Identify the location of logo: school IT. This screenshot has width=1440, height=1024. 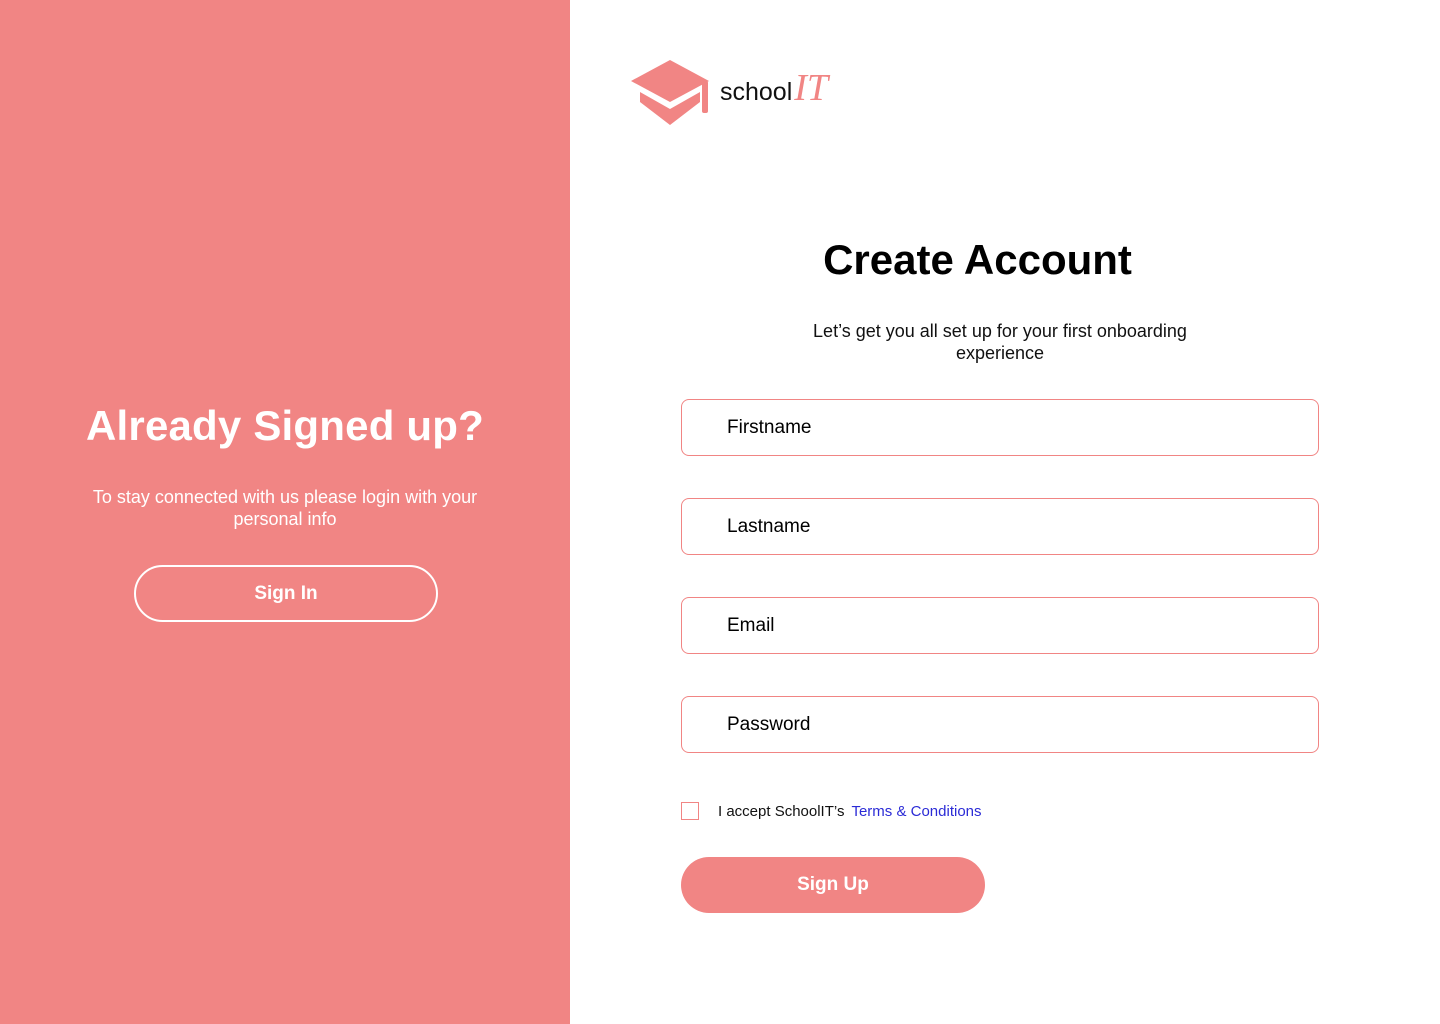
(729, 92).